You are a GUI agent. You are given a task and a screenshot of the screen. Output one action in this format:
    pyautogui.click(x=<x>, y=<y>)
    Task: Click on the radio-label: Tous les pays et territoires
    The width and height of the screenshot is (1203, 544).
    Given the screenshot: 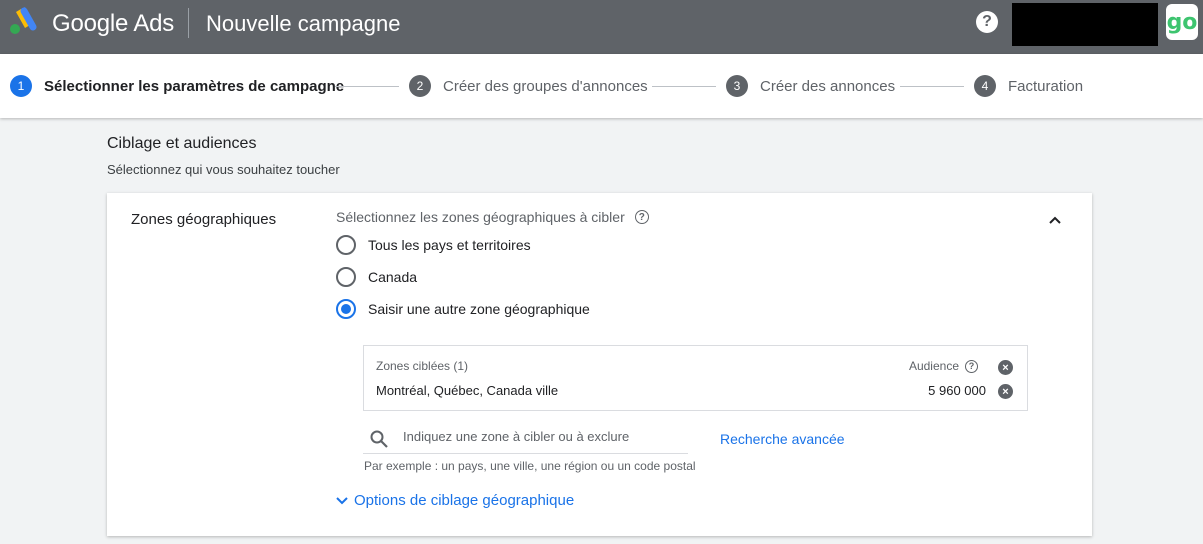 What is the action you would take?
    pyautogui.click(x=449, y=245)
    